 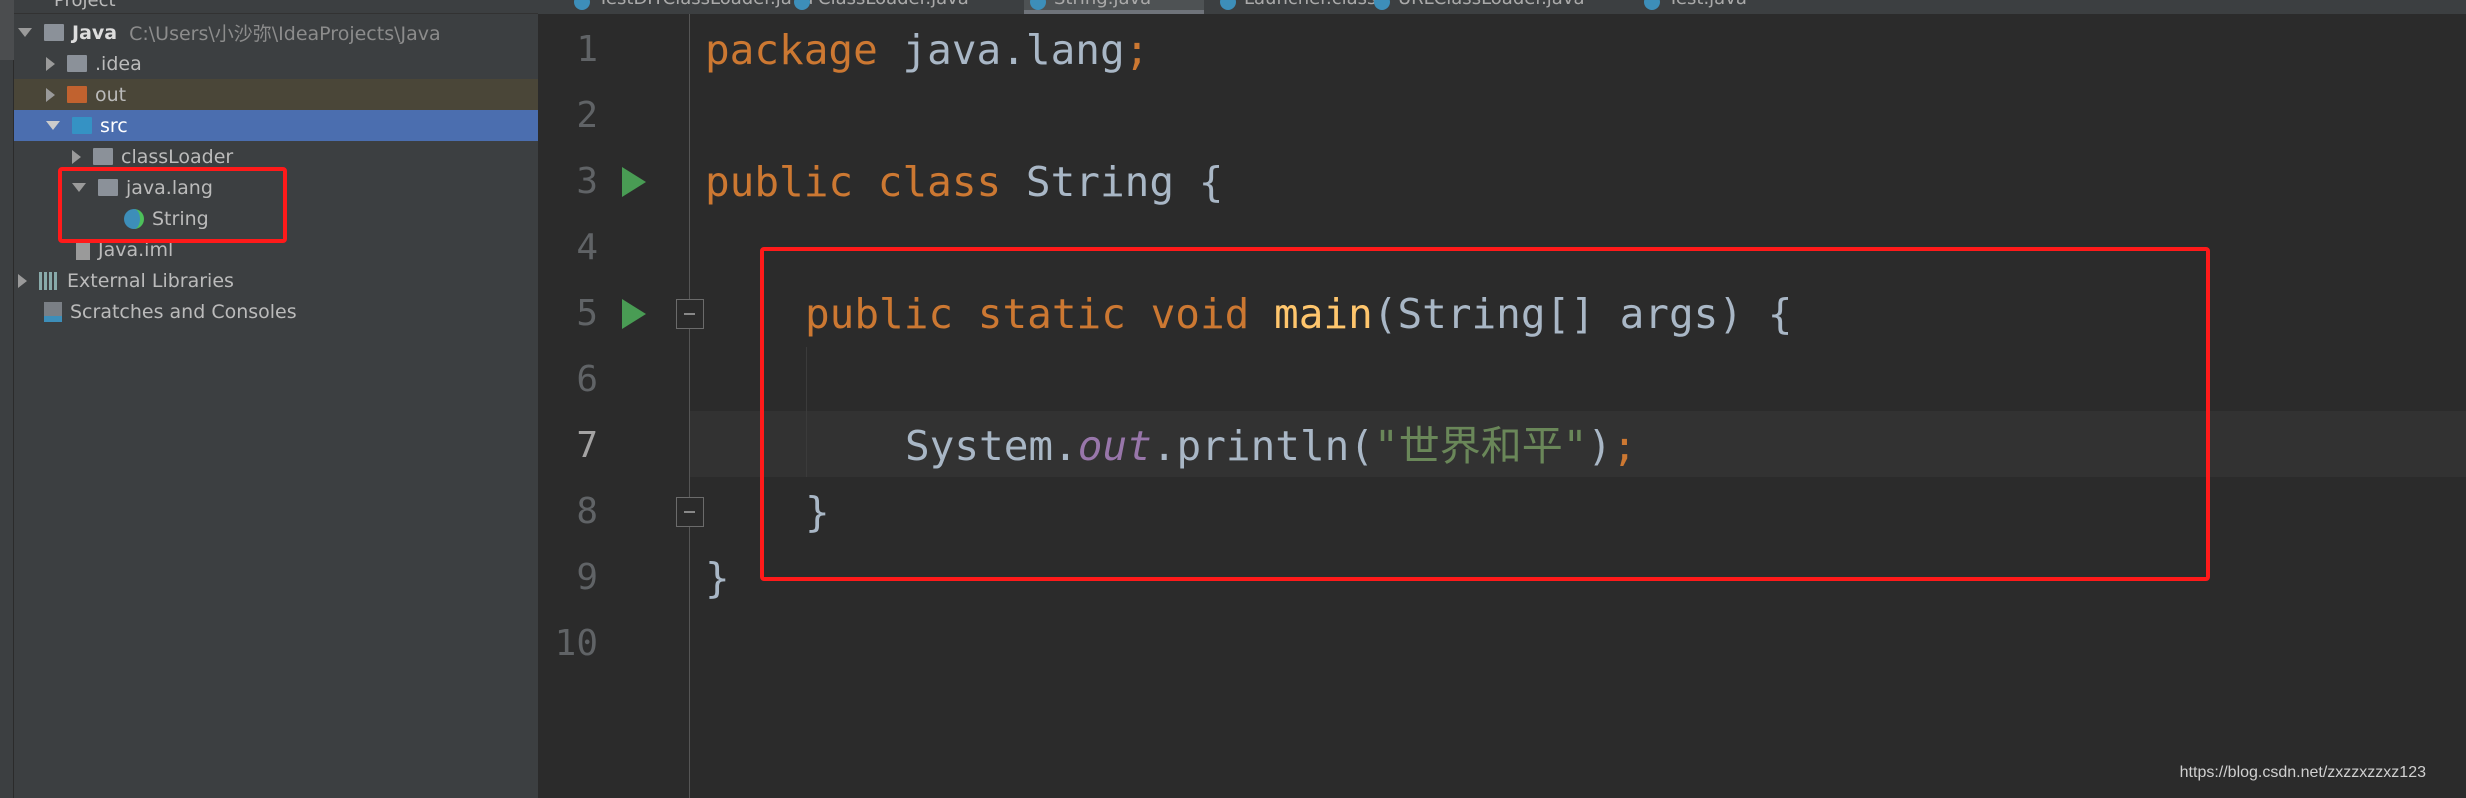 I want to click on tree-label: External Libraries, so click(x=150, y=280).